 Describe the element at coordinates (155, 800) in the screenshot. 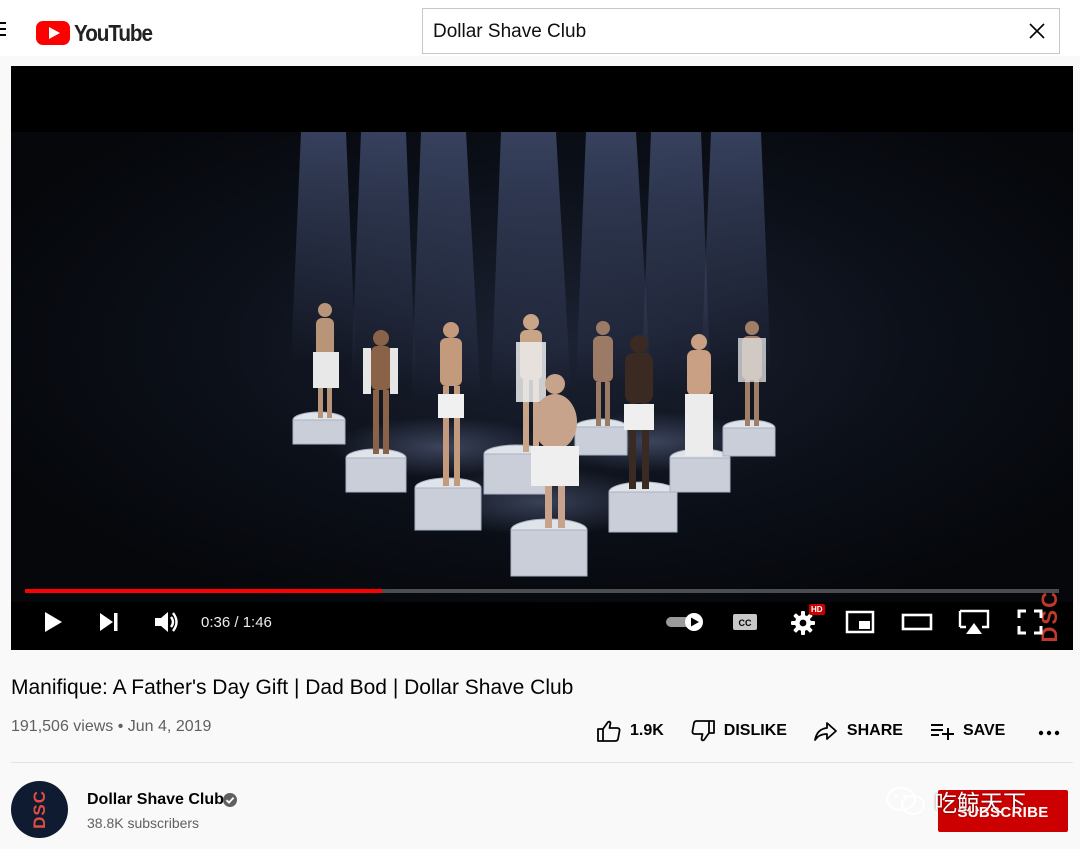

I see `channel-name: Dollar Shave Club` at that location.